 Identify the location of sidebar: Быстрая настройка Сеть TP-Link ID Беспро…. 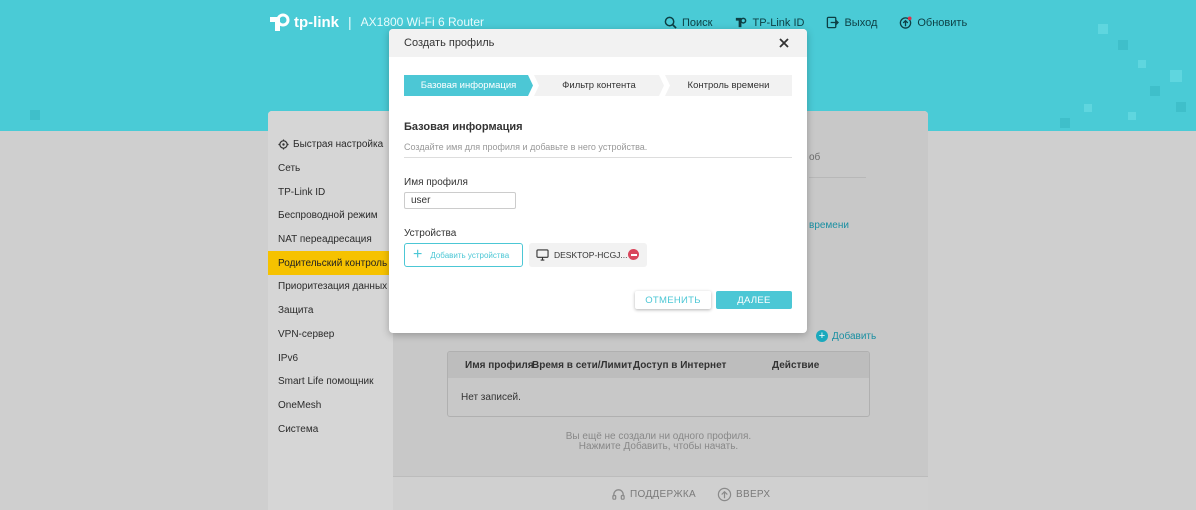
(330, 310).